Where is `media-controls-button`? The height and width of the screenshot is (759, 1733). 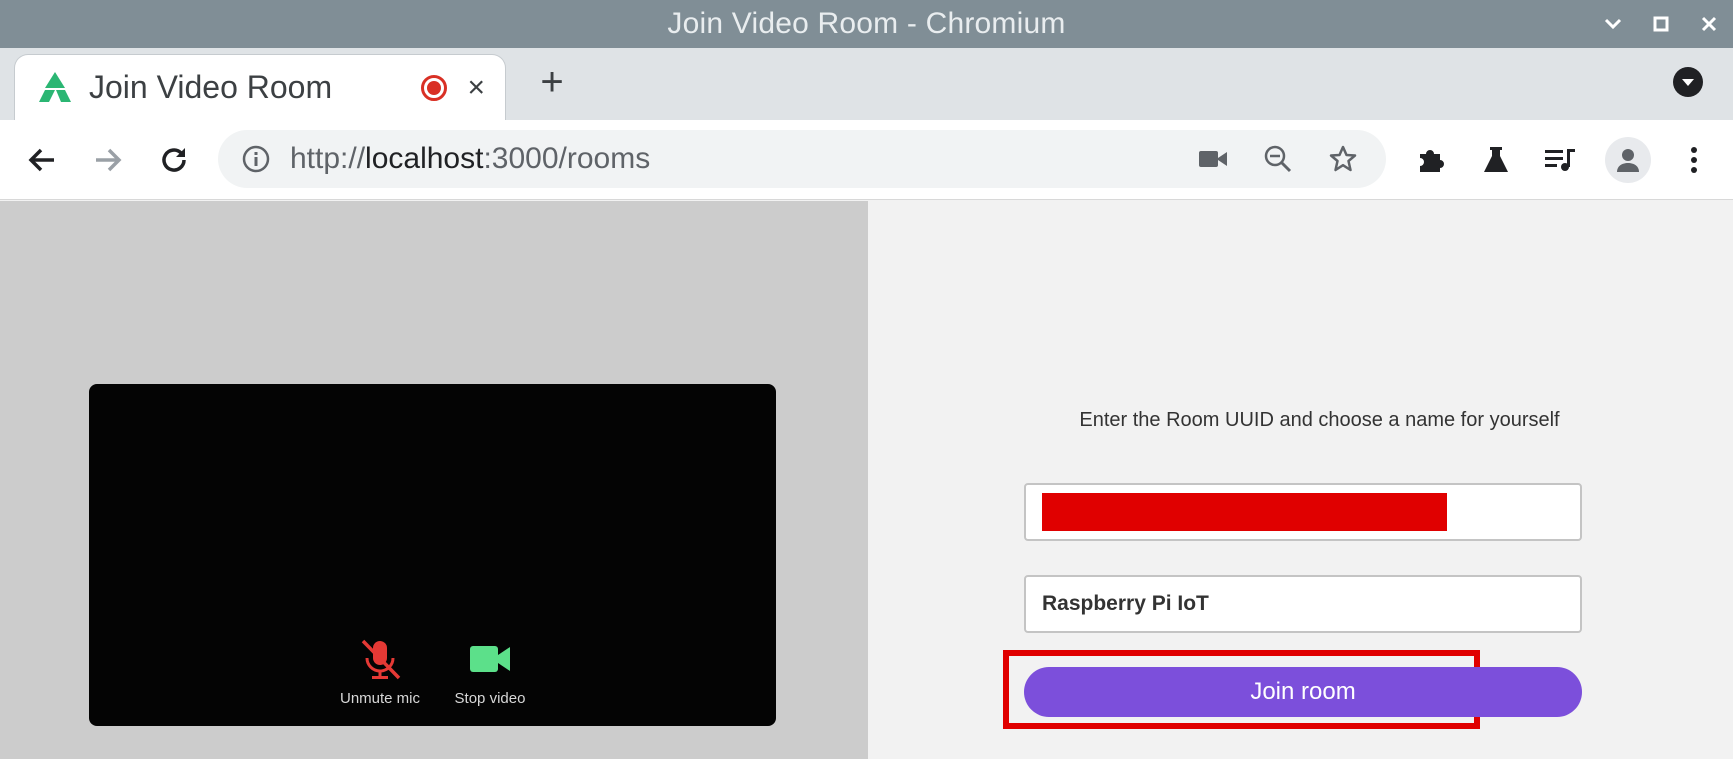
media-controls-button is located at coordinates (1560, 160).